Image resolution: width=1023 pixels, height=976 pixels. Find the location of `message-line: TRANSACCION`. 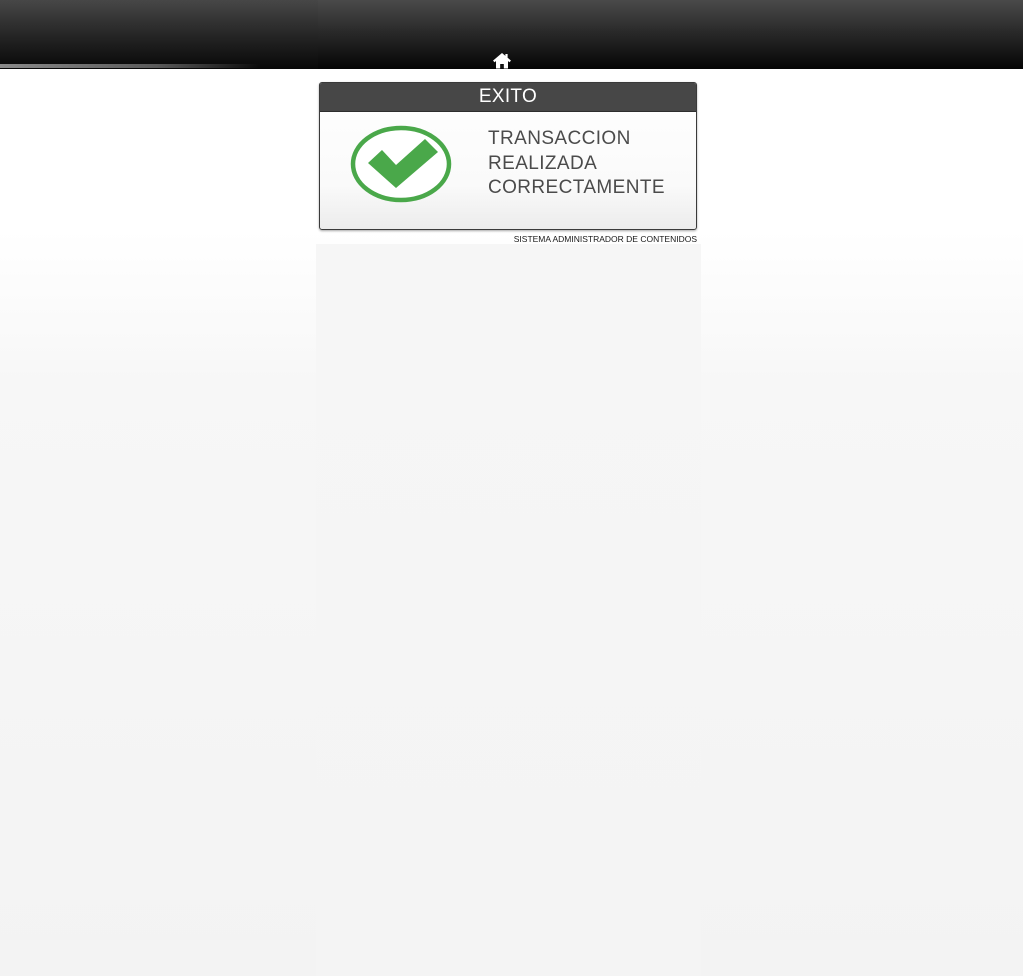

message-line: TRANSACCION is located at coordinates (559, 138).